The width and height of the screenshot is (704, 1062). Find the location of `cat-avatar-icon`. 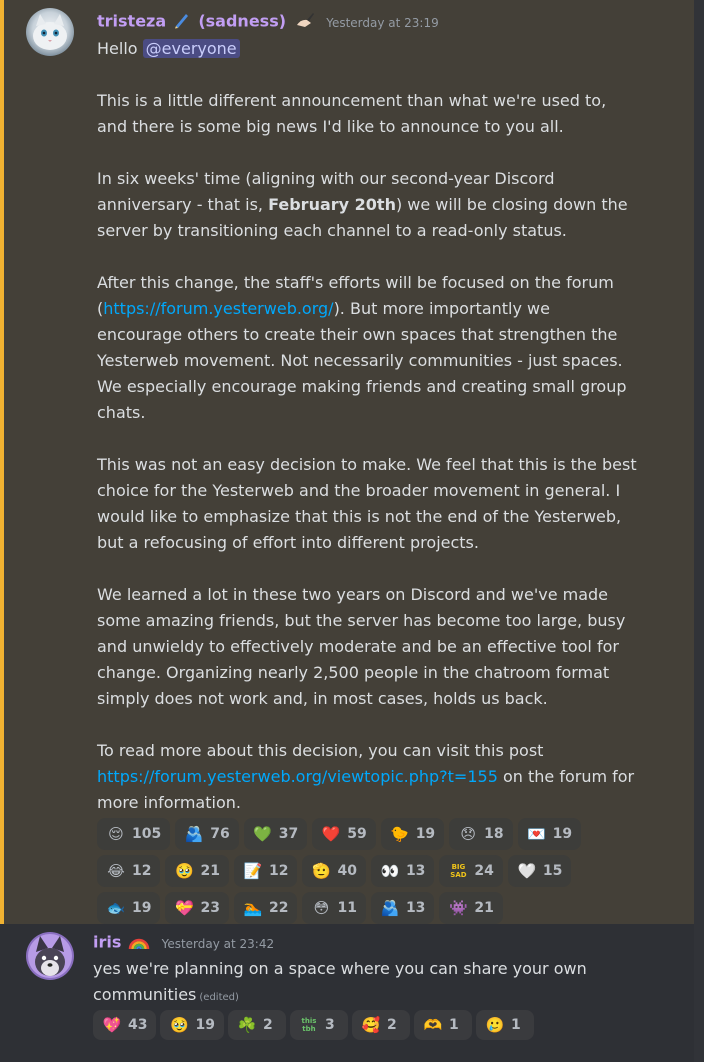

cat-avatar-icon is located at coordinates (50, 32).